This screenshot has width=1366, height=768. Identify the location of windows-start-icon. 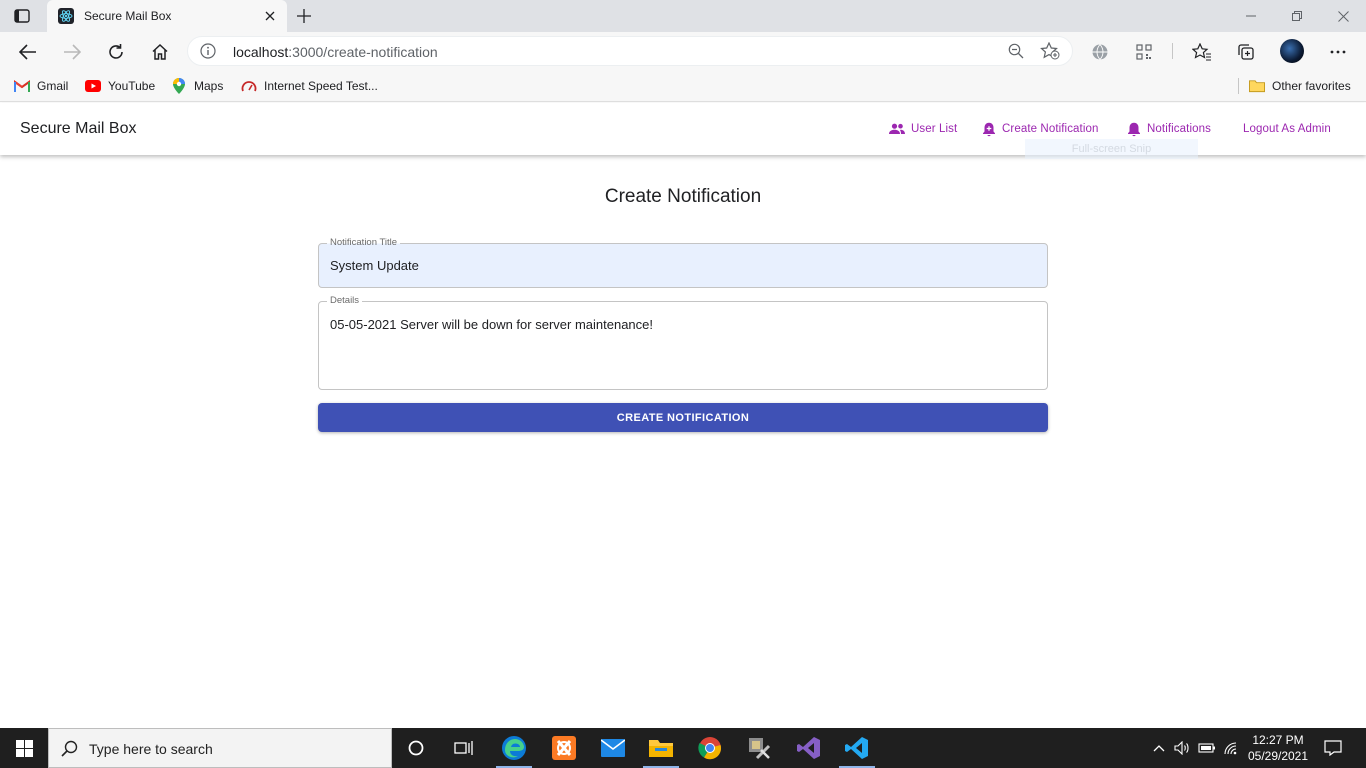
(24, 748).